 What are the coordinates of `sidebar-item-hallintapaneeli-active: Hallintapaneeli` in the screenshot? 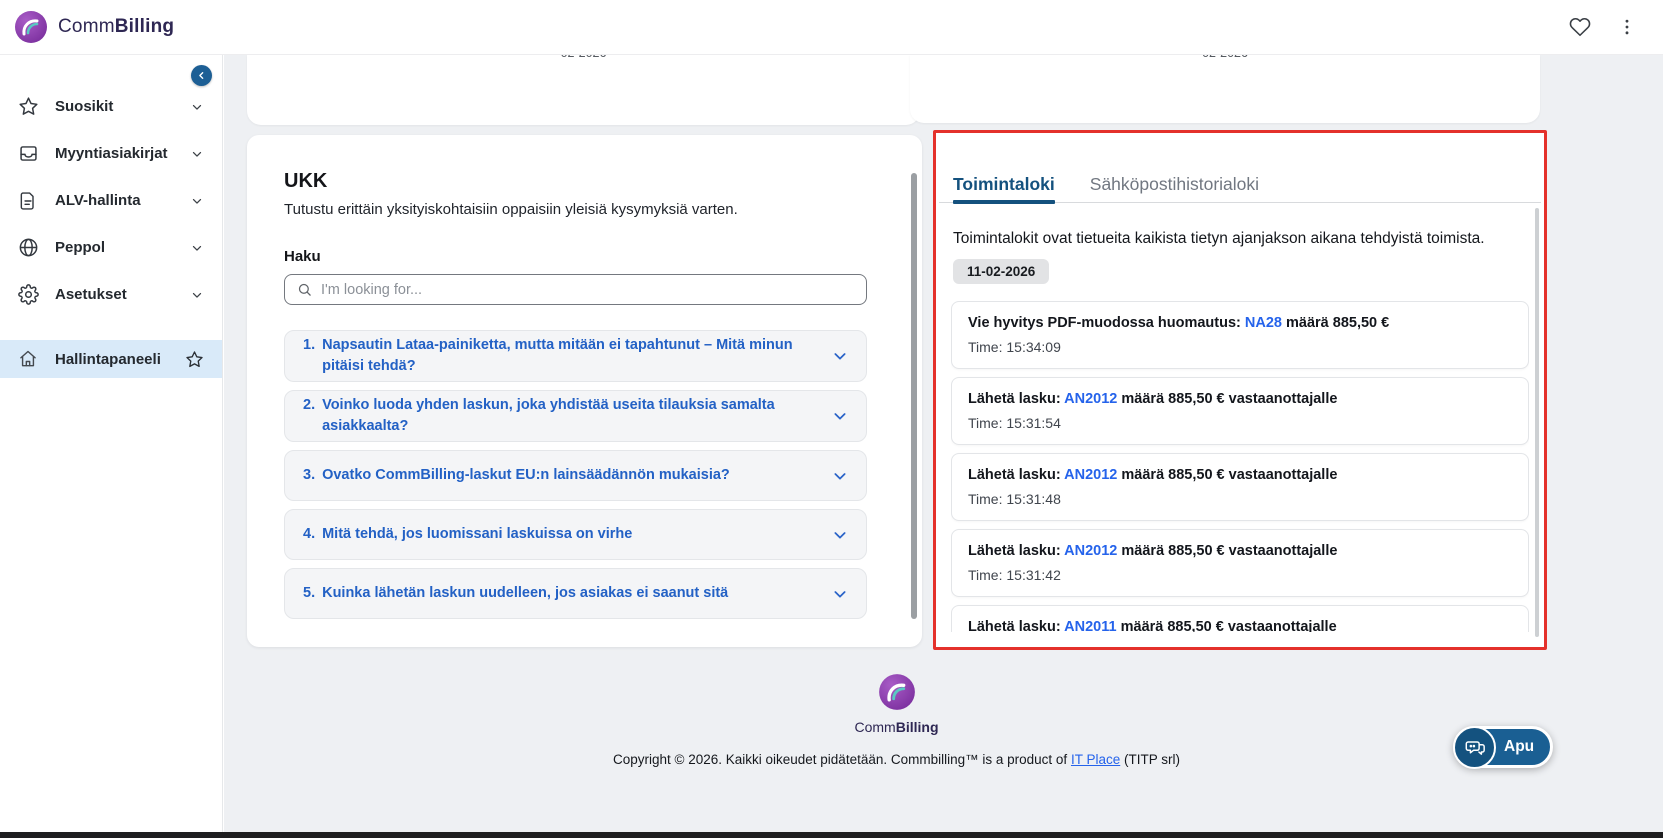 It's located at (111, 359).